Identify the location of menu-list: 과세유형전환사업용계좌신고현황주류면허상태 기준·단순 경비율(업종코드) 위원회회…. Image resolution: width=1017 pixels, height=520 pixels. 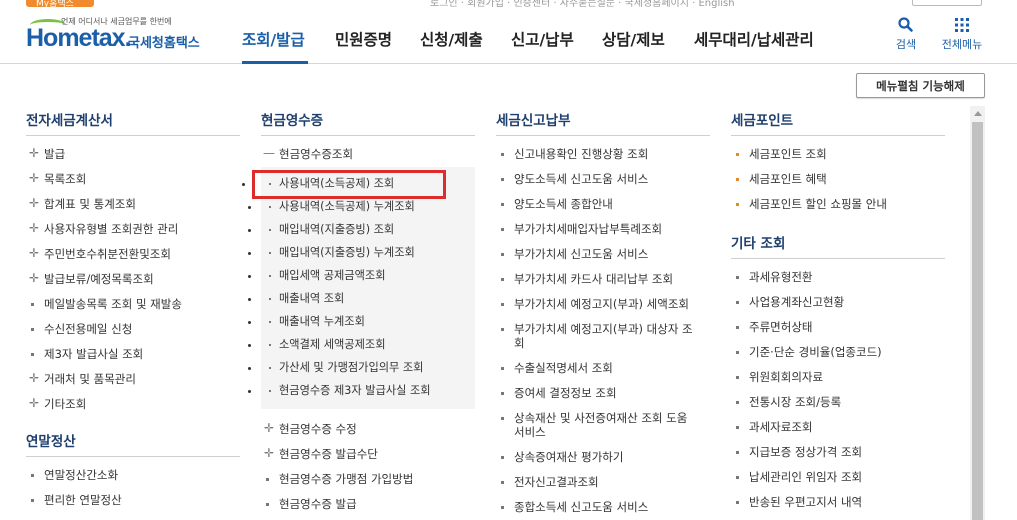
(838, 387).